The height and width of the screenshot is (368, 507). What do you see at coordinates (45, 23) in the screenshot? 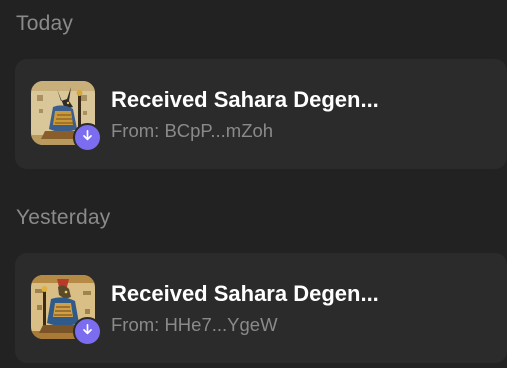
I see `section-header-today: Today` at bounding box center [45, 23].